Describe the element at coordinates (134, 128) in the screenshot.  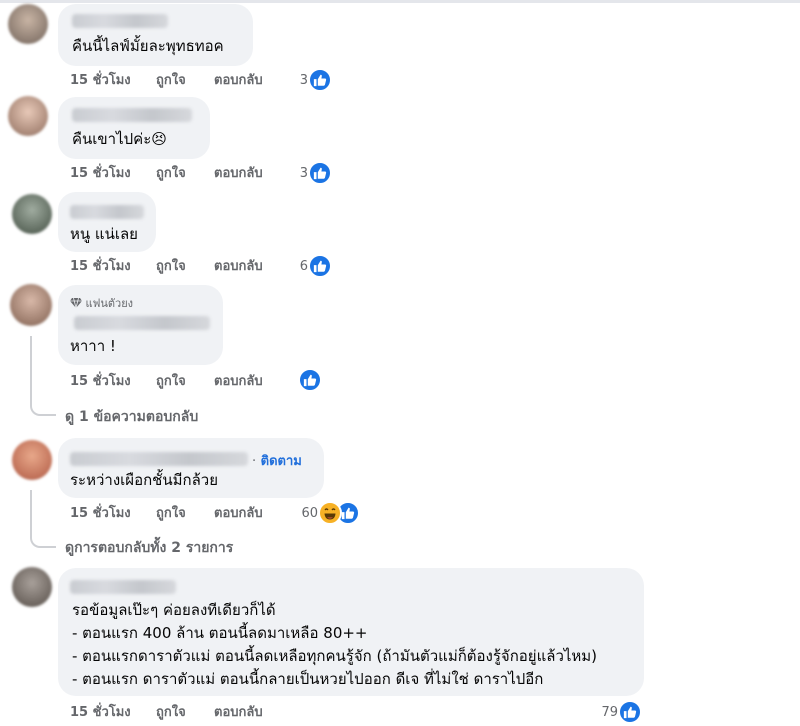
I see `comment-bubble` at that location.